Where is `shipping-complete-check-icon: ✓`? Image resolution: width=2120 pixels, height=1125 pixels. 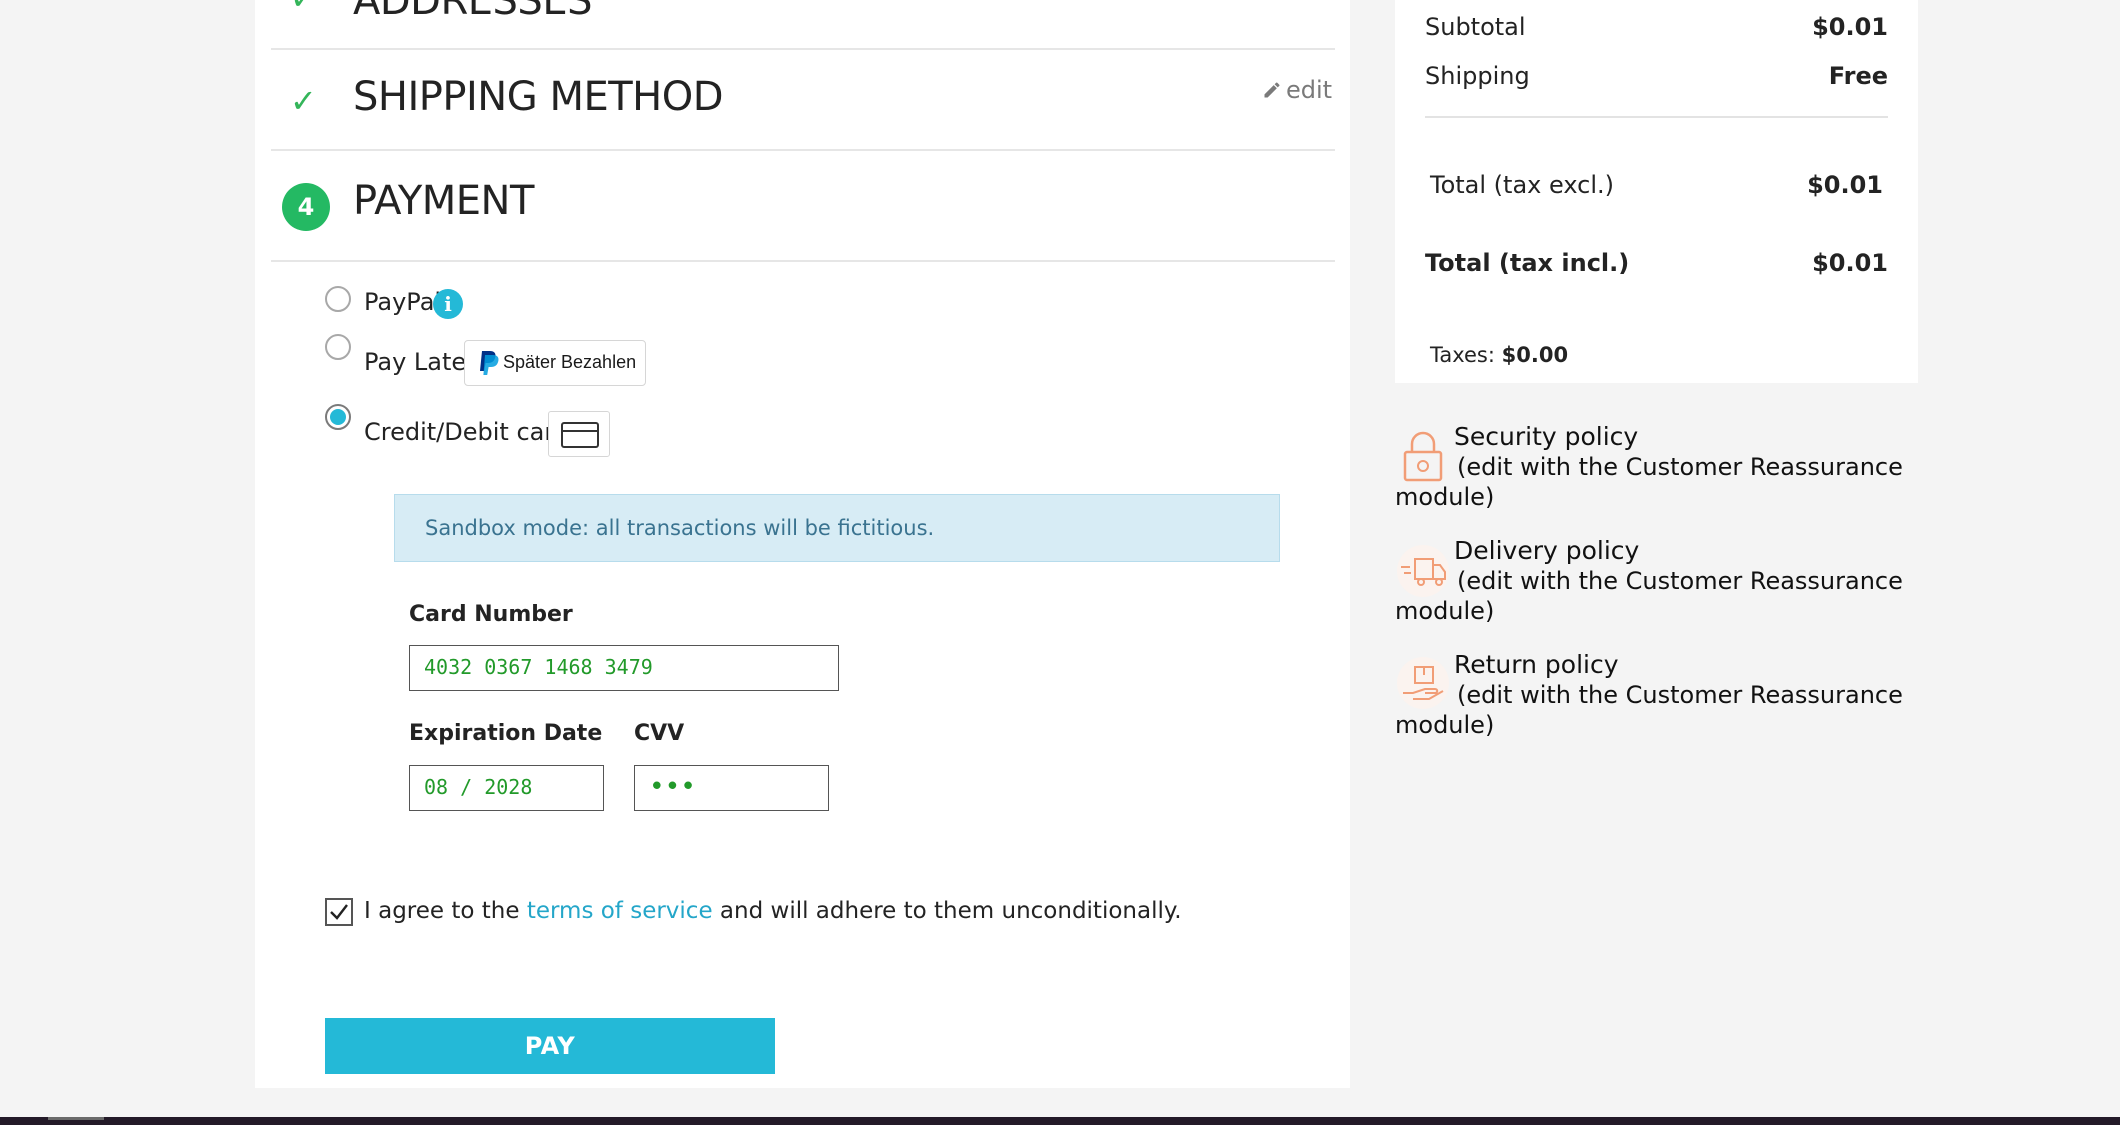
shipping-complete-check-icon: ✓ is located at coordinates (303, 101).